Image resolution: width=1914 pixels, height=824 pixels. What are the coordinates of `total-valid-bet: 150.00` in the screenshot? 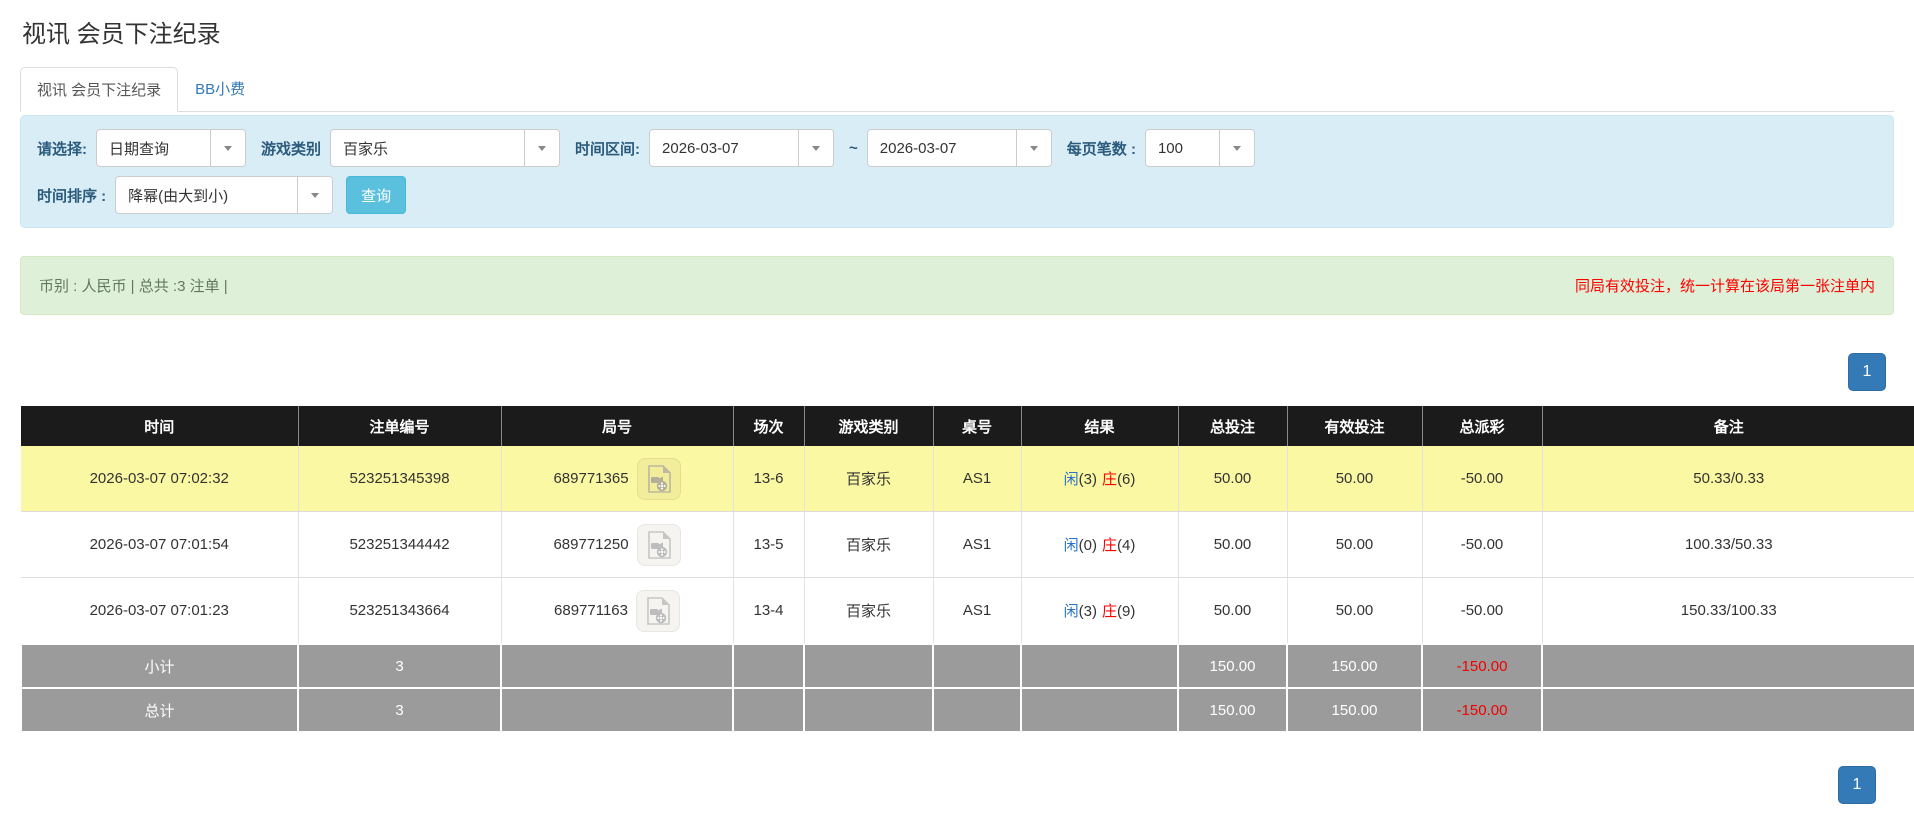 It's located at (1354, 710).